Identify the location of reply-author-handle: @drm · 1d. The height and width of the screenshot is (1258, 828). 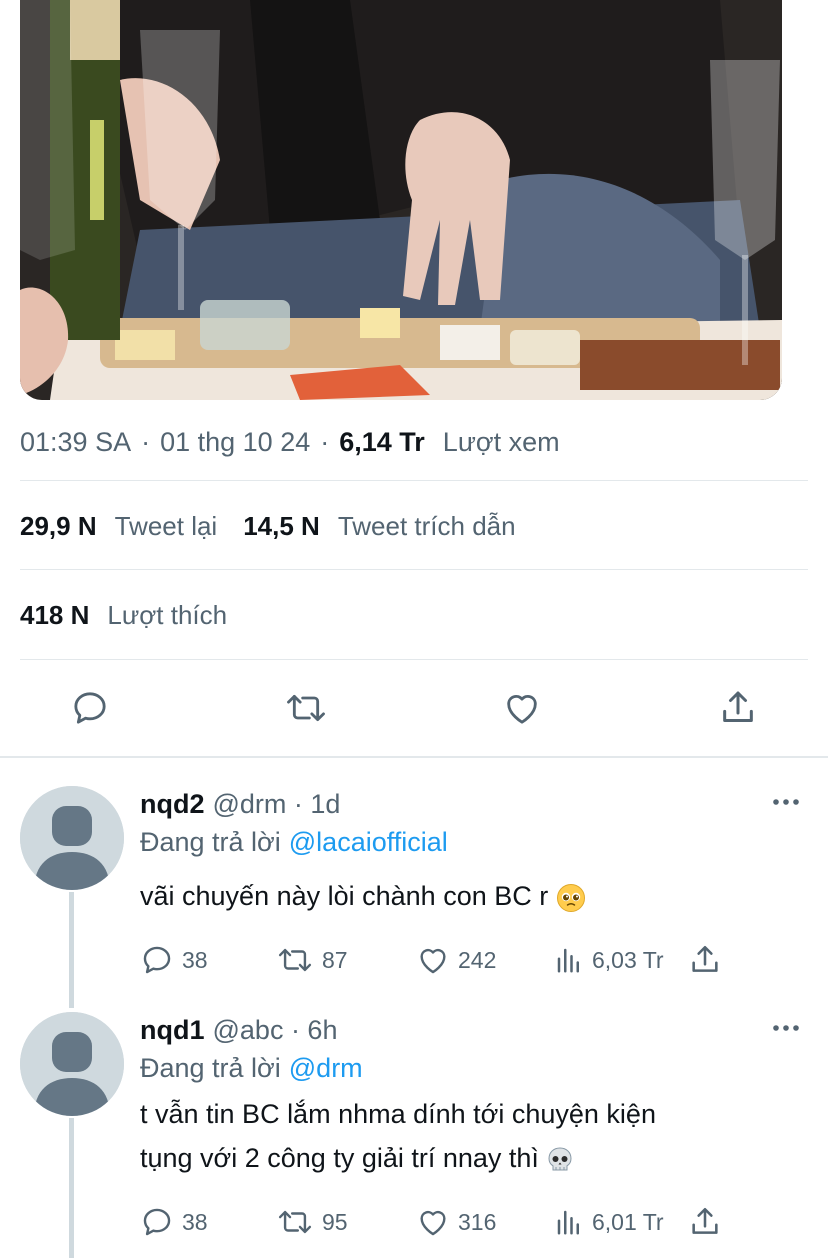
(277, 804).